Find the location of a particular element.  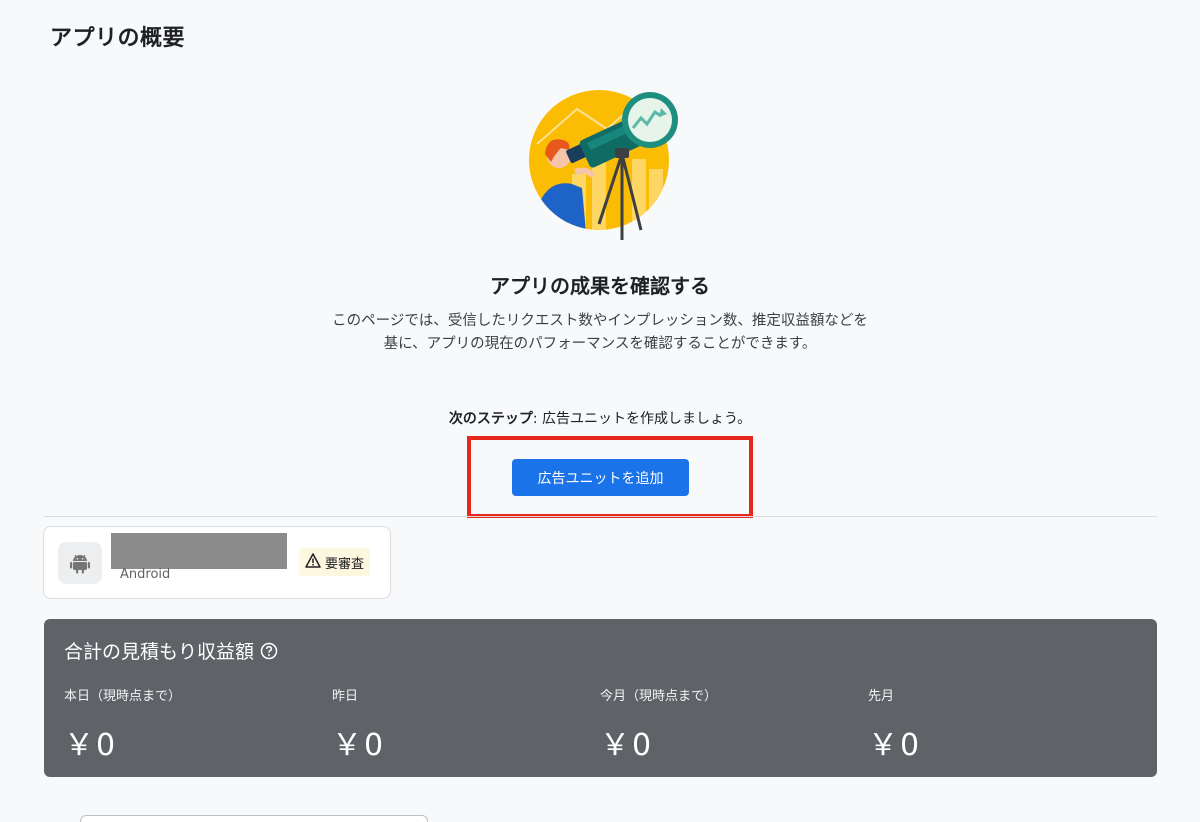

stat-this-month: 今月（現時点まで） ￥0 is located at coordinates (658, 724).